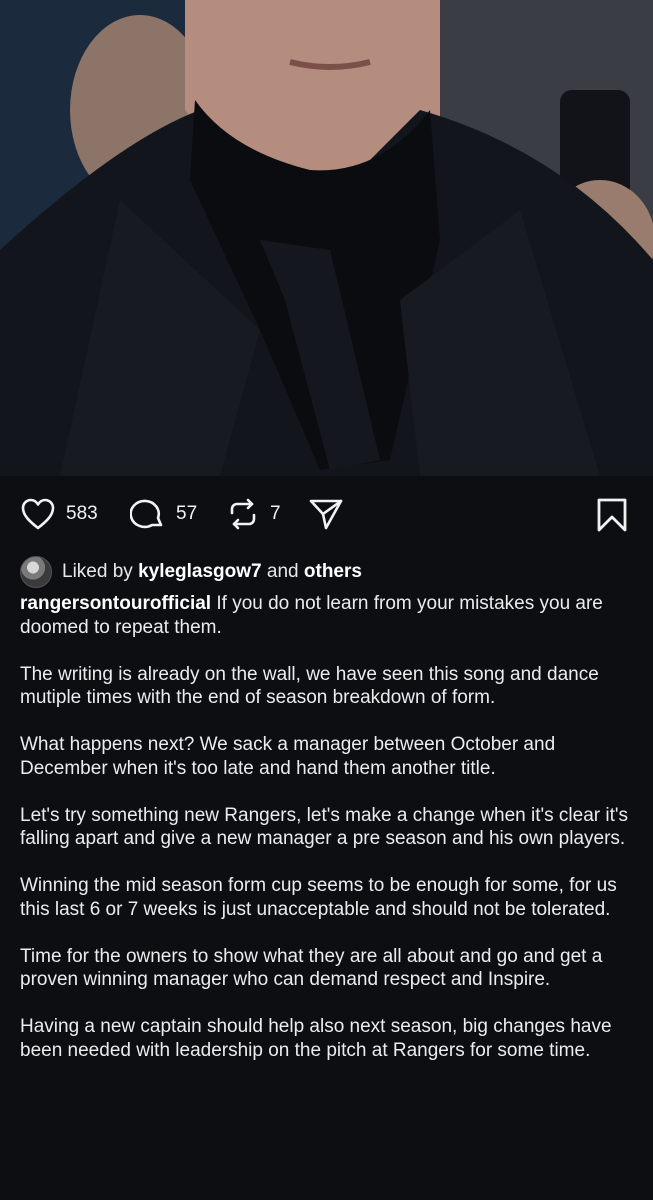  I want to click on repost-button: 7, so click(253, 514).